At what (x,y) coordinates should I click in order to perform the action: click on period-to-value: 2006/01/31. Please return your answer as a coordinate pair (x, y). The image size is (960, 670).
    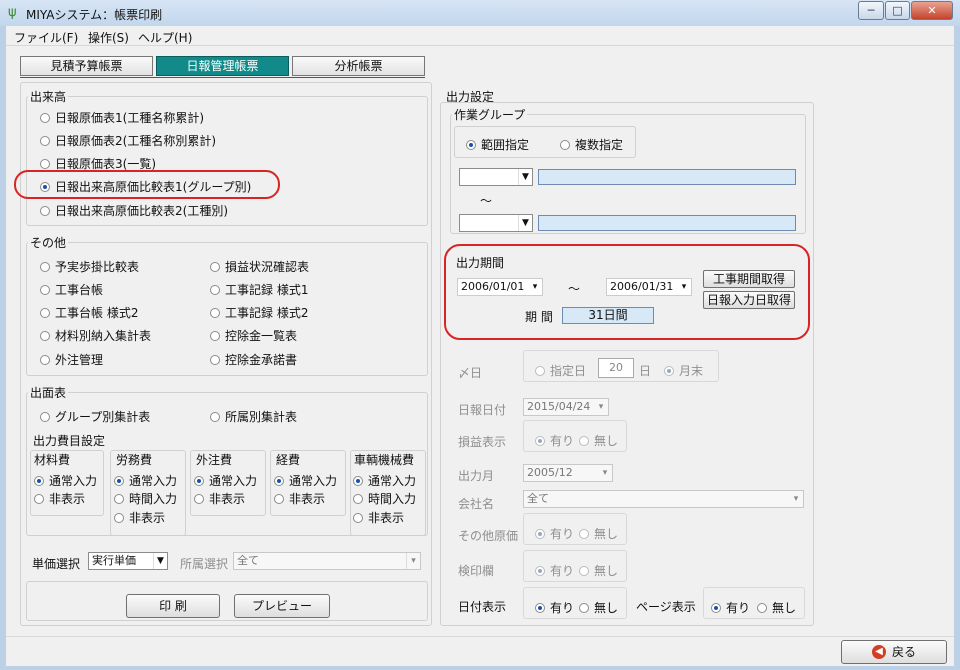
    Looking at the image, I should click on (642, 286).